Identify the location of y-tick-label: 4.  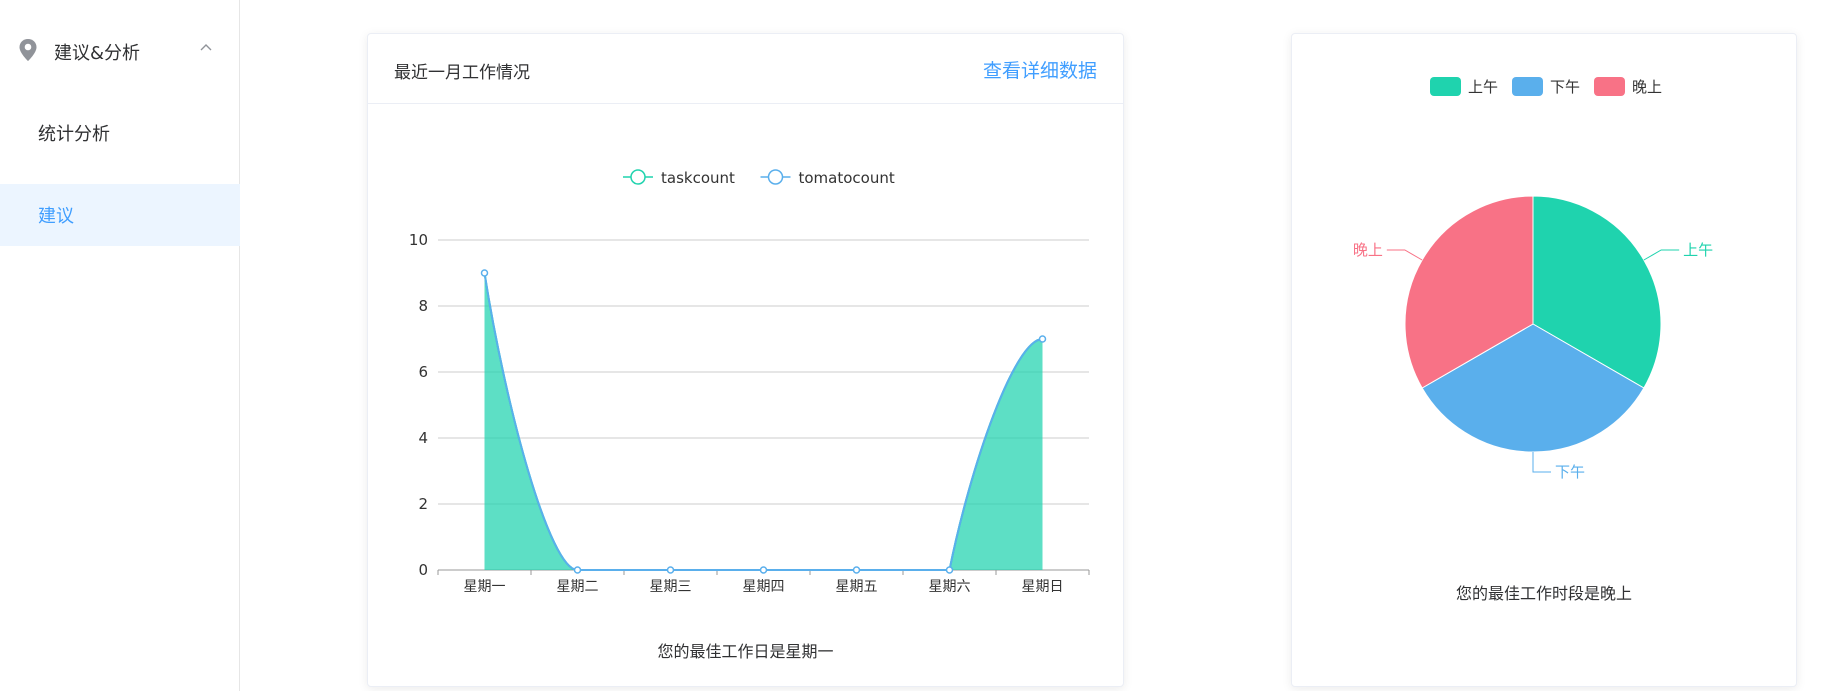
(423, 438).